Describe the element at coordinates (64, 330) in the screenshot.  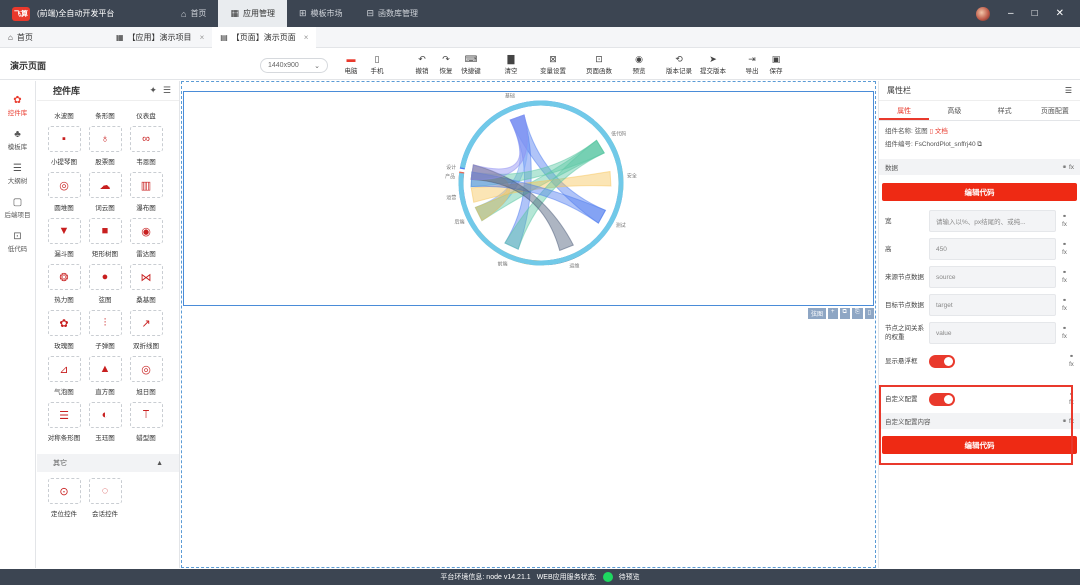
I see `component-item: ✿ 玫瑰图` at that location.